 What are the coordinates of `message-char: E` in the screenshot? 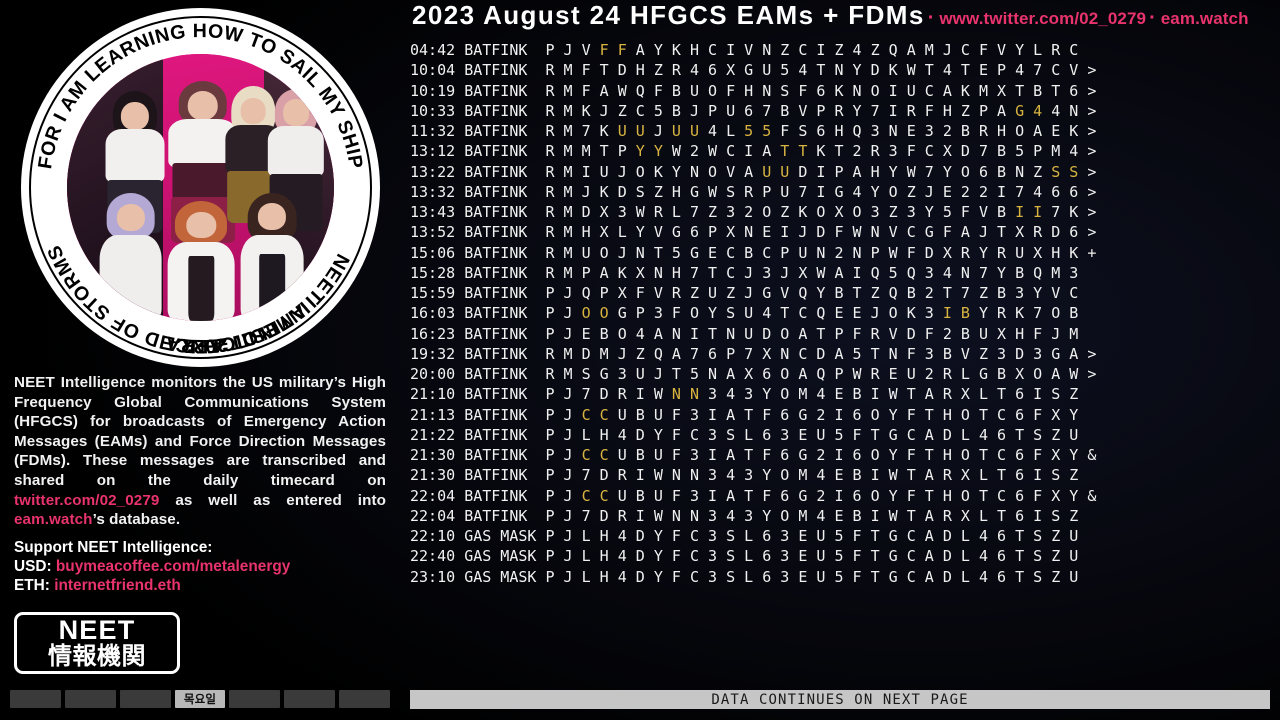 It's located at (807, 576).